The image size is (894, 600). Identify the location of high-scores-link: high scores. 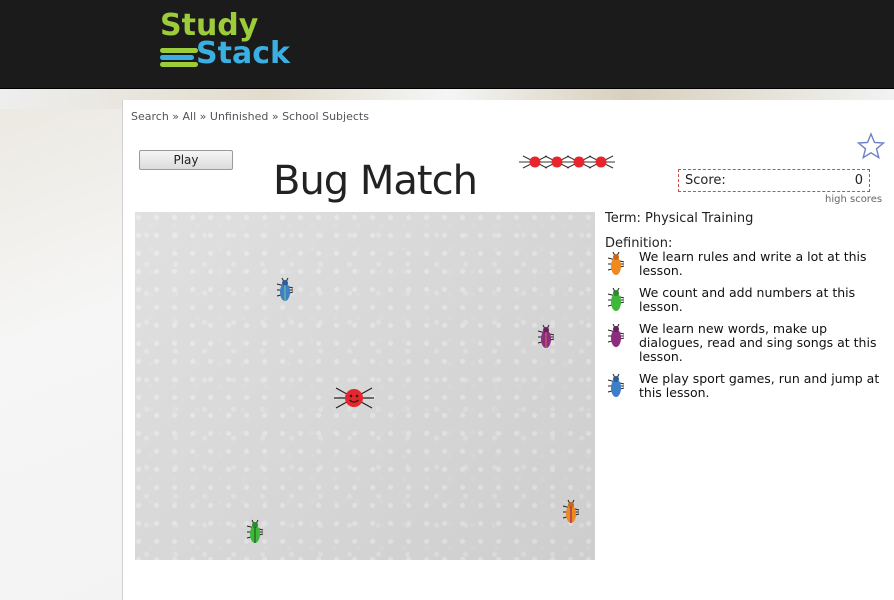
(853, 199).